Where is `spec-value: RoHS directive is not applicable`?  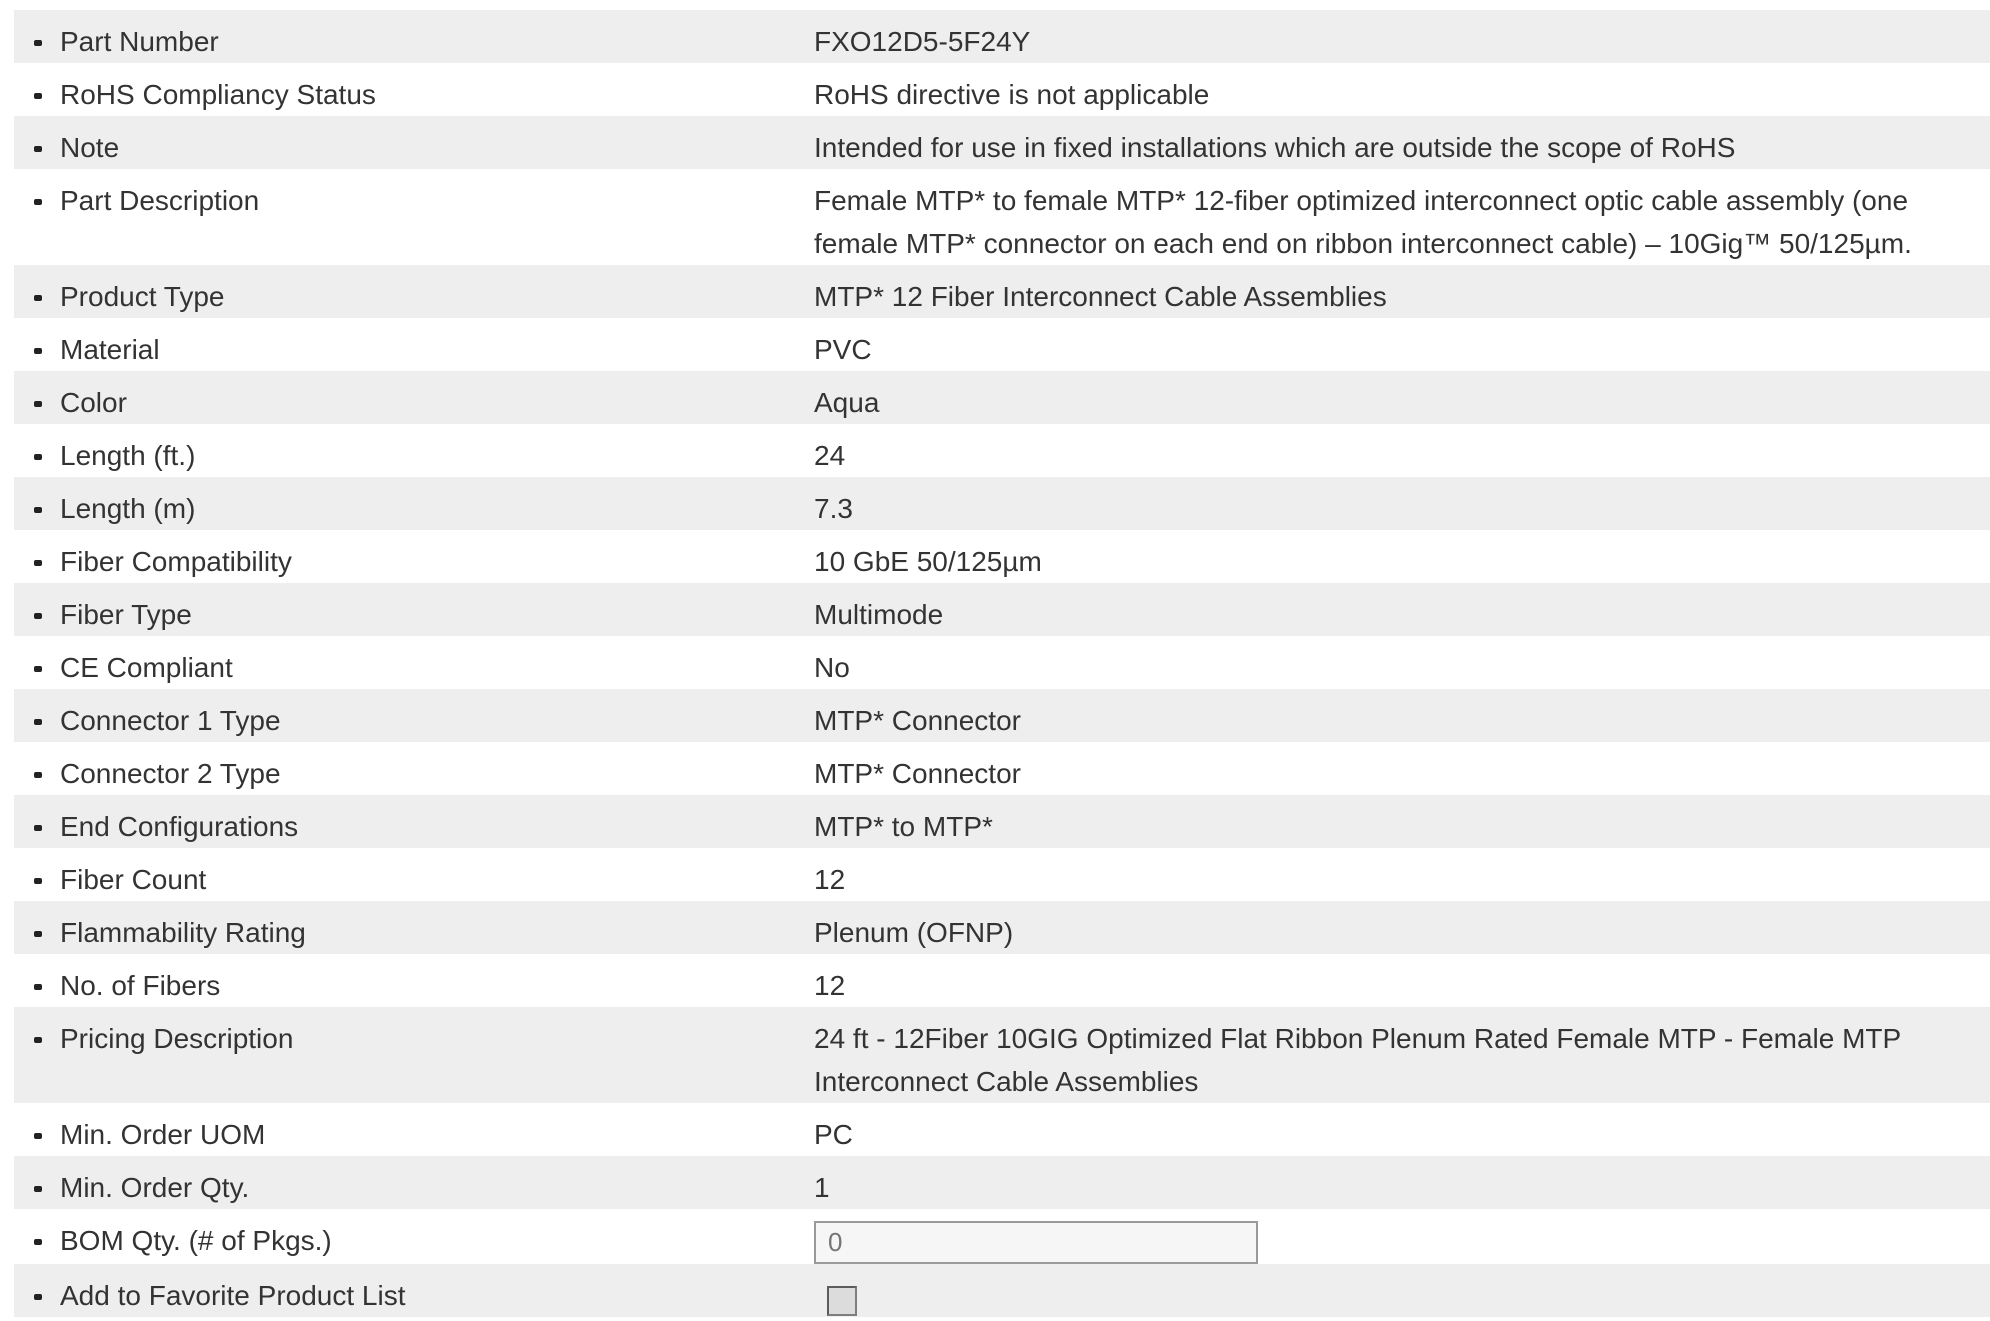 spec-value: RoHS directive is not applicable is located at coordinates (1402, 89).